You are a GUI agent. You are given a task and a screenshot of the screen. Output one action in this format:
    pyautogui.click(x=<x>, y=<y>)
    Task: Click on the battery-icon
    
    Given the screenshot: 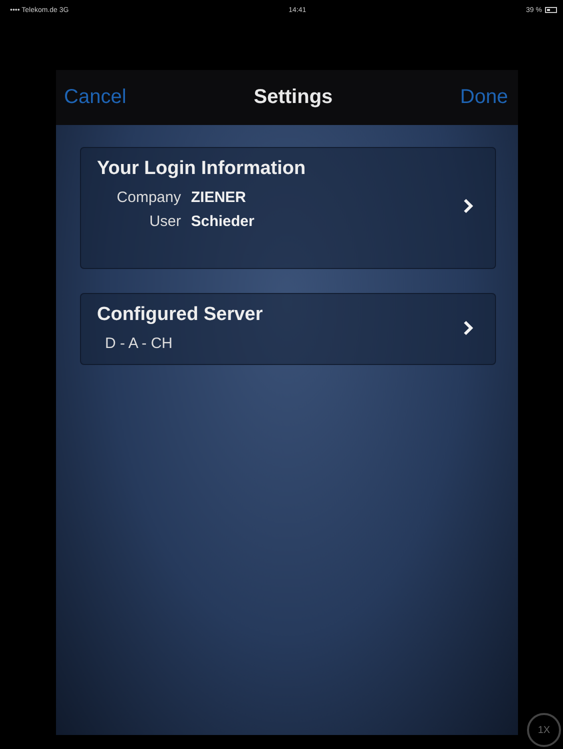 What is the action you would take?
    pyautogui.click(x=550, y=10)
    